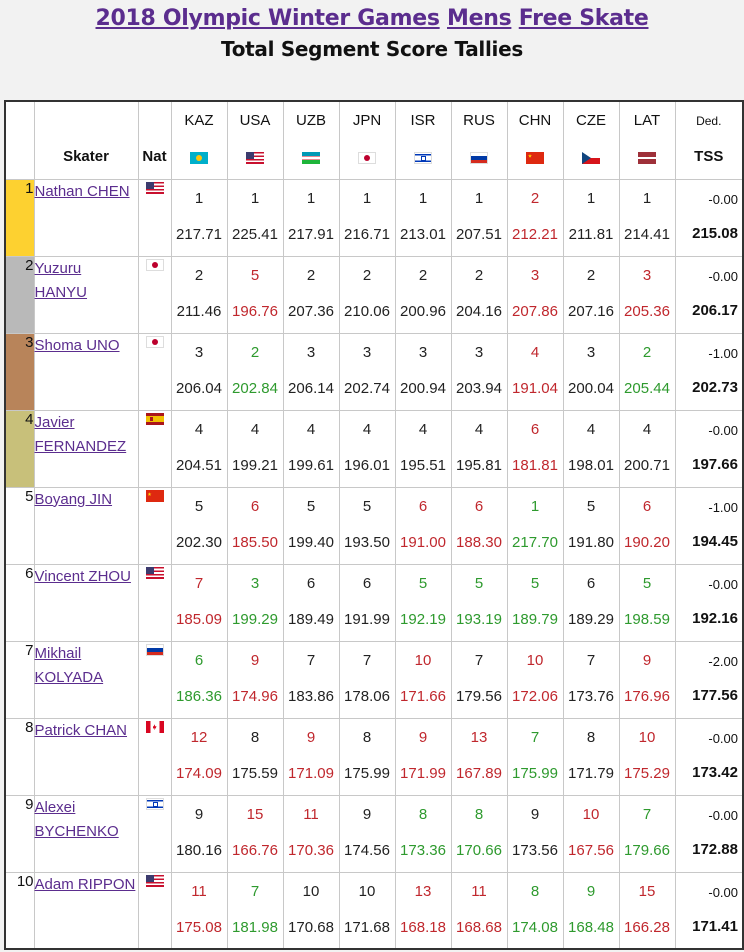  I want to click on judge-score-cell: 10 171.66, so click(423, 679).